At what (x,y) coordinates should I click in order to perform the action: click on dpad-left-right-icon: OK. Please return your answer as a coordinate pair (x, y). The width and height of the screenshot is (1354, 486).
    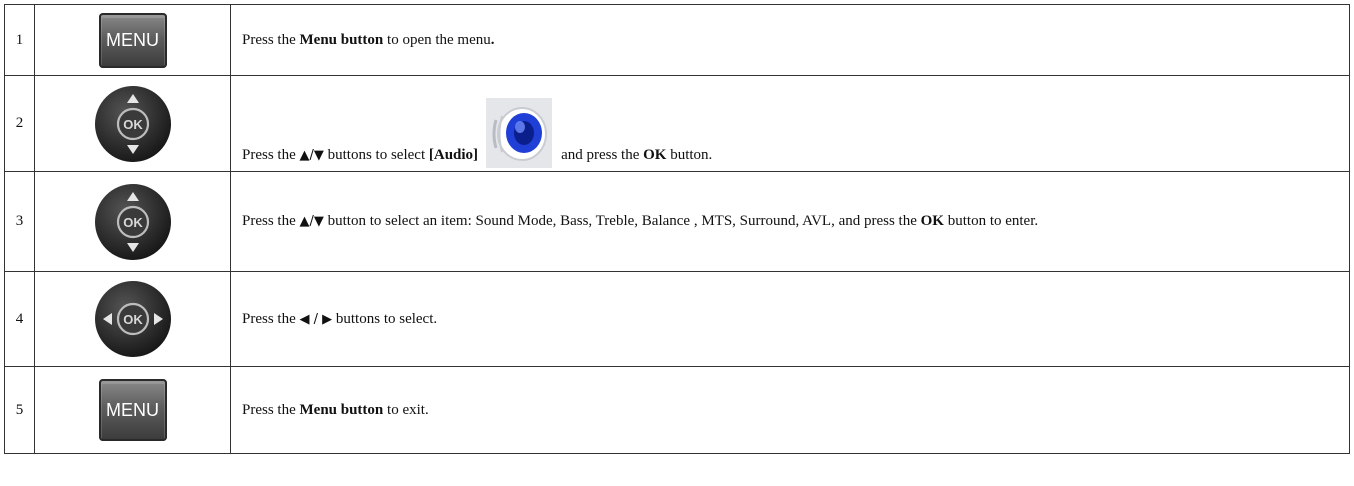
    Looking at the image, I should click on (132, 319).